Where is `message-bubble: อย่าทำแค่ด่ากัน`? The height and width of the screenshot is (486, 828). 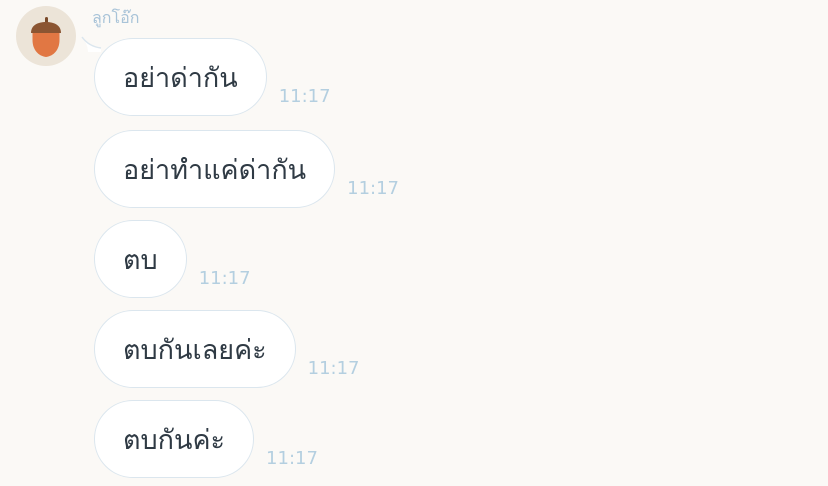
message-bubble: อย่าทำแค่ด่ากัน is located at coordinates (215, 169).